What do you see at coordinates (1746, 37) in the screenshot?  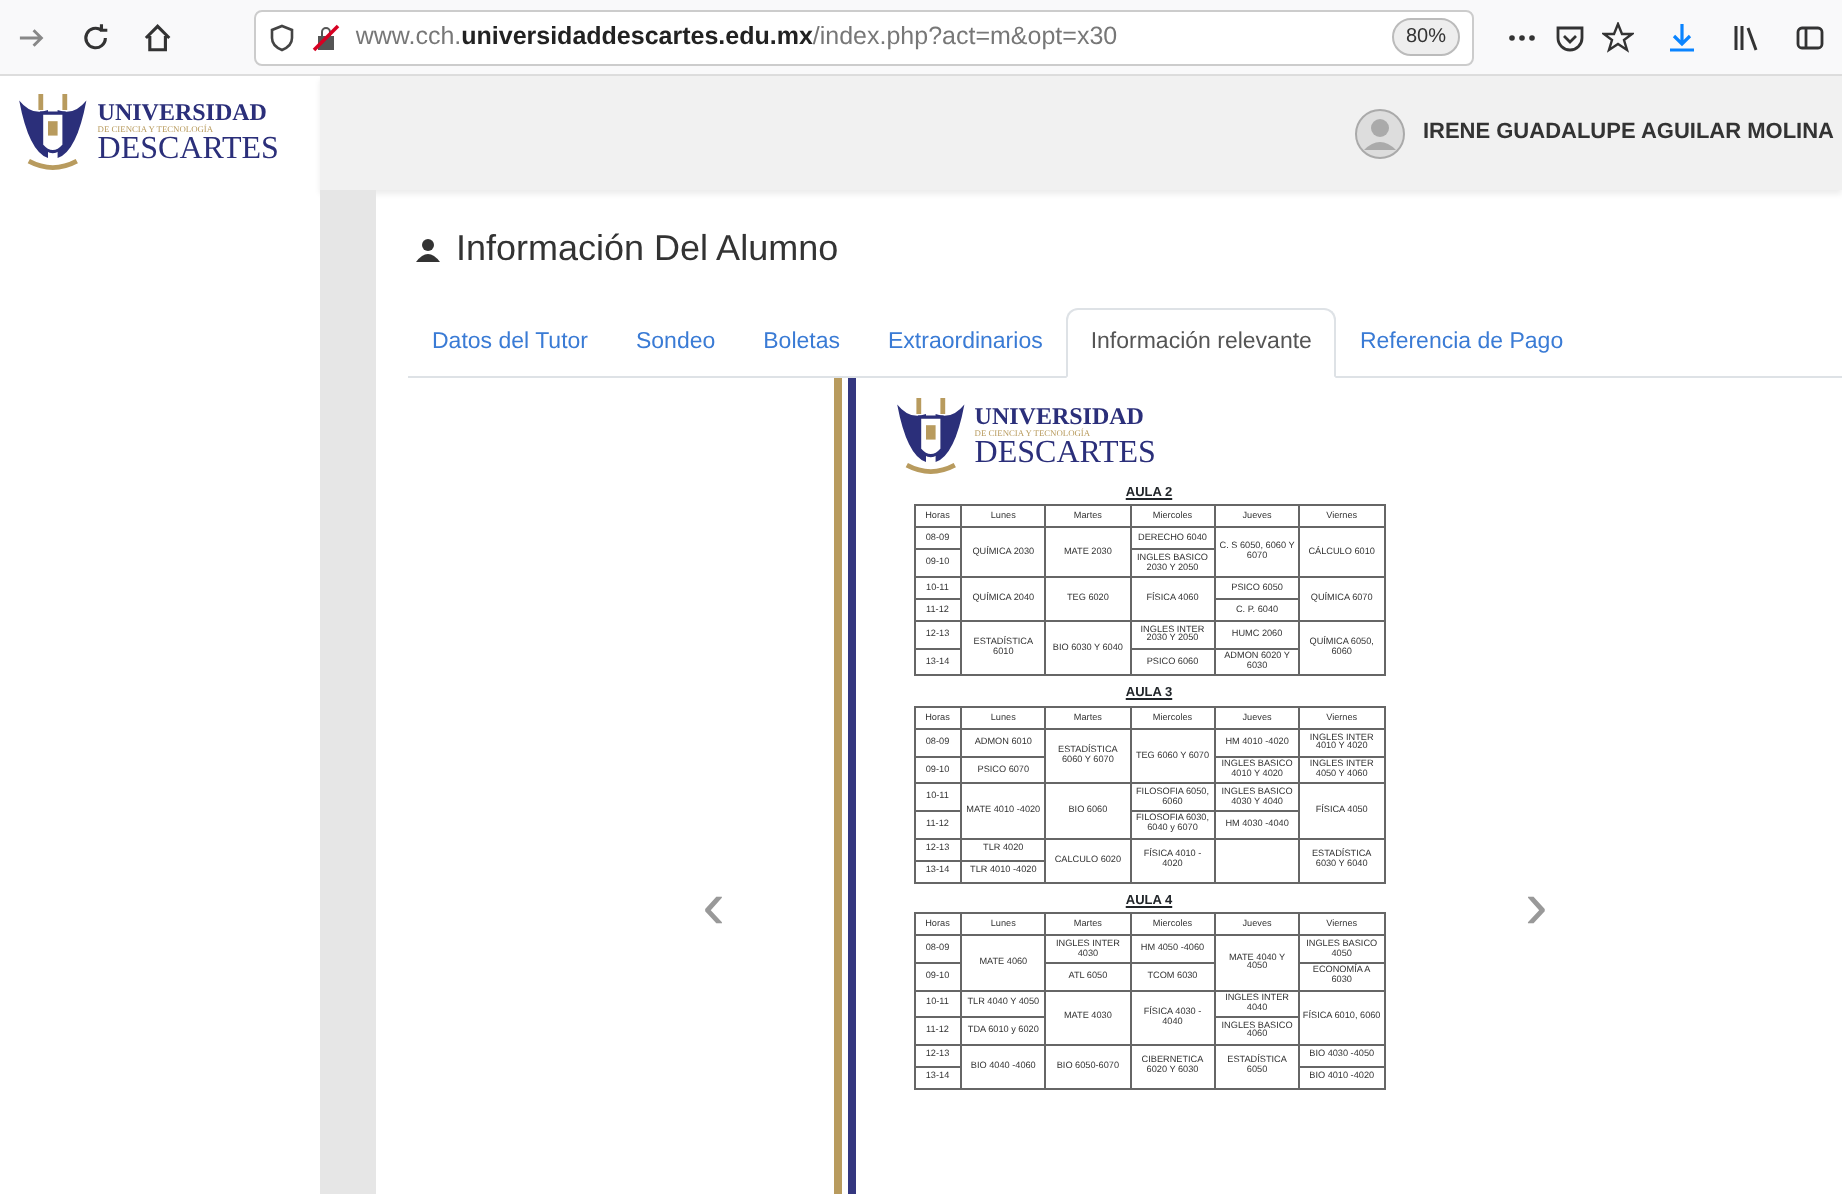 I see `library-icon` at bounding box center [1746, 37].